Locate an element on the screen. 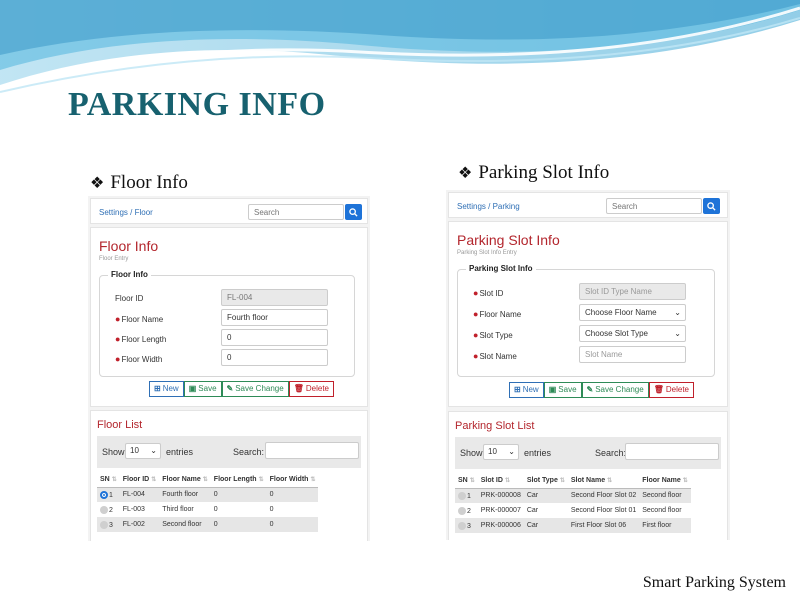 Image resolution: width=800 pixels, height=600 pixels. table-row: 3 FL-002 Second floor 0 0 is located at coordinates (208, 524).